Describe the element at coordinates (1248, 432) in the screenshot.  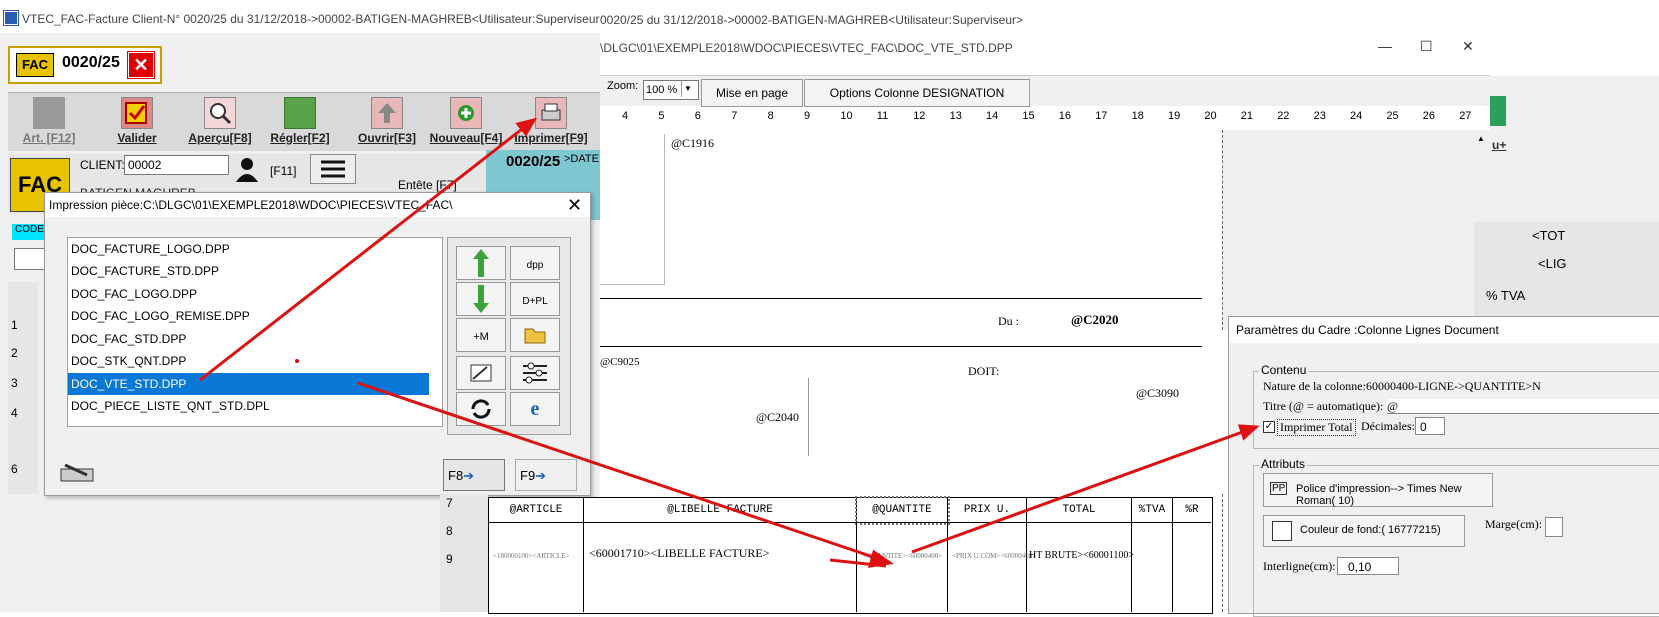
I see `arrowhead-icon` at that location.